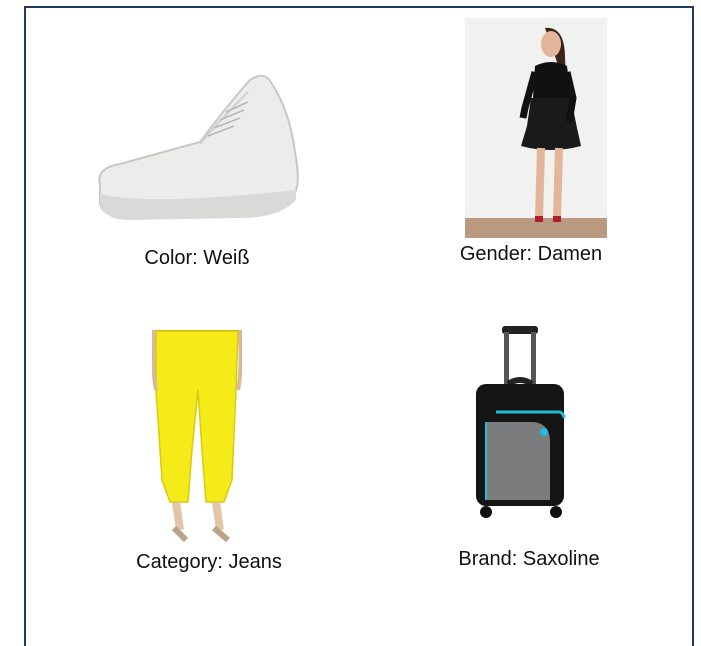  I want to click on yellow-jeans-icon, so click(197, 436).